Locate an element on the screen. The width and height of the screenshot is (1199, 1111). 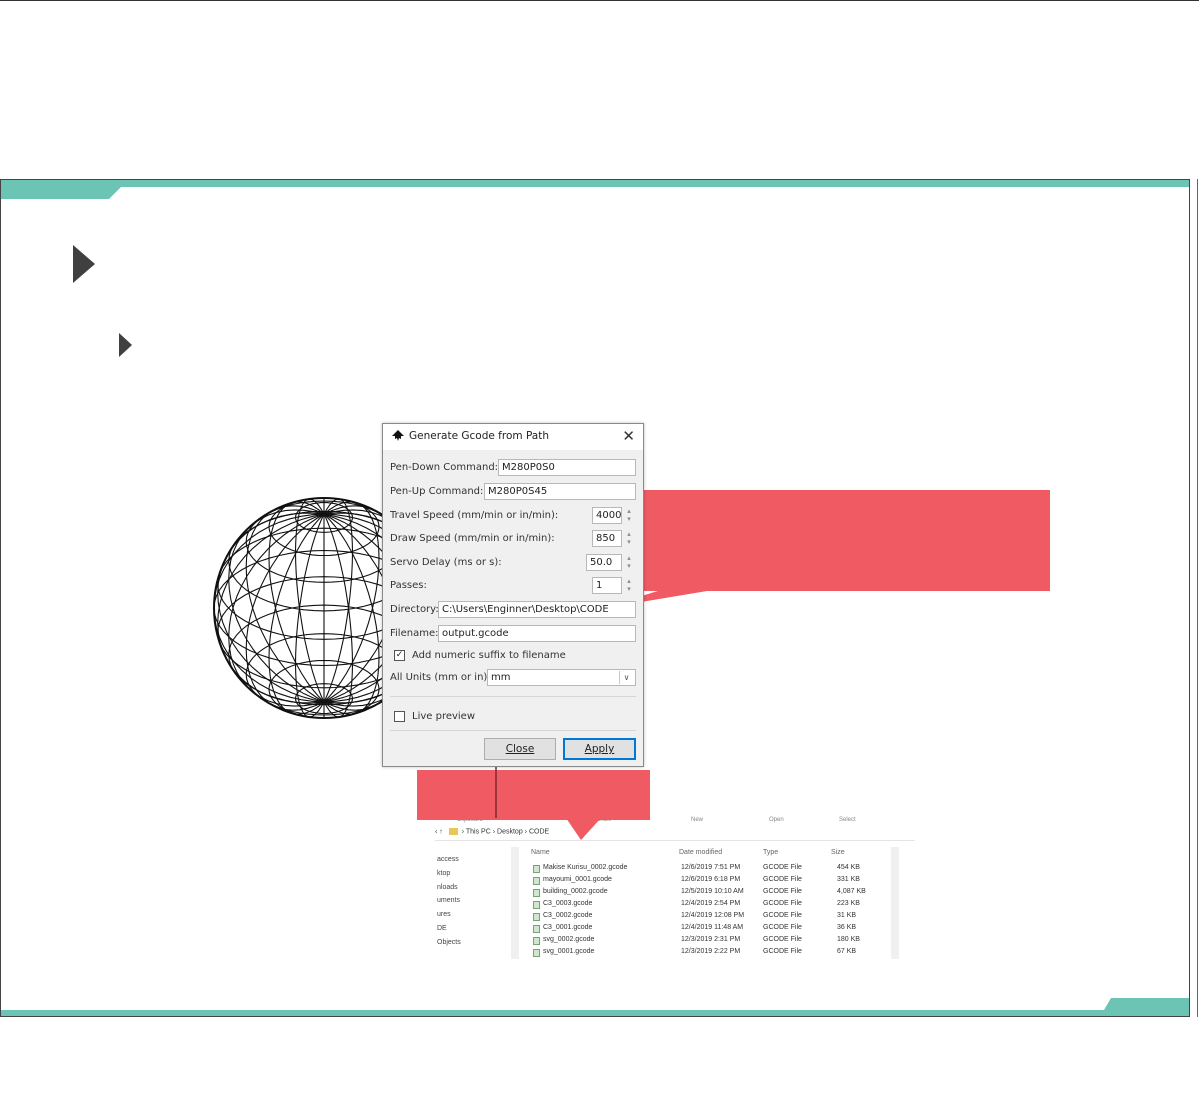
filename-label: Filename: is located at coordinates (414, 633).